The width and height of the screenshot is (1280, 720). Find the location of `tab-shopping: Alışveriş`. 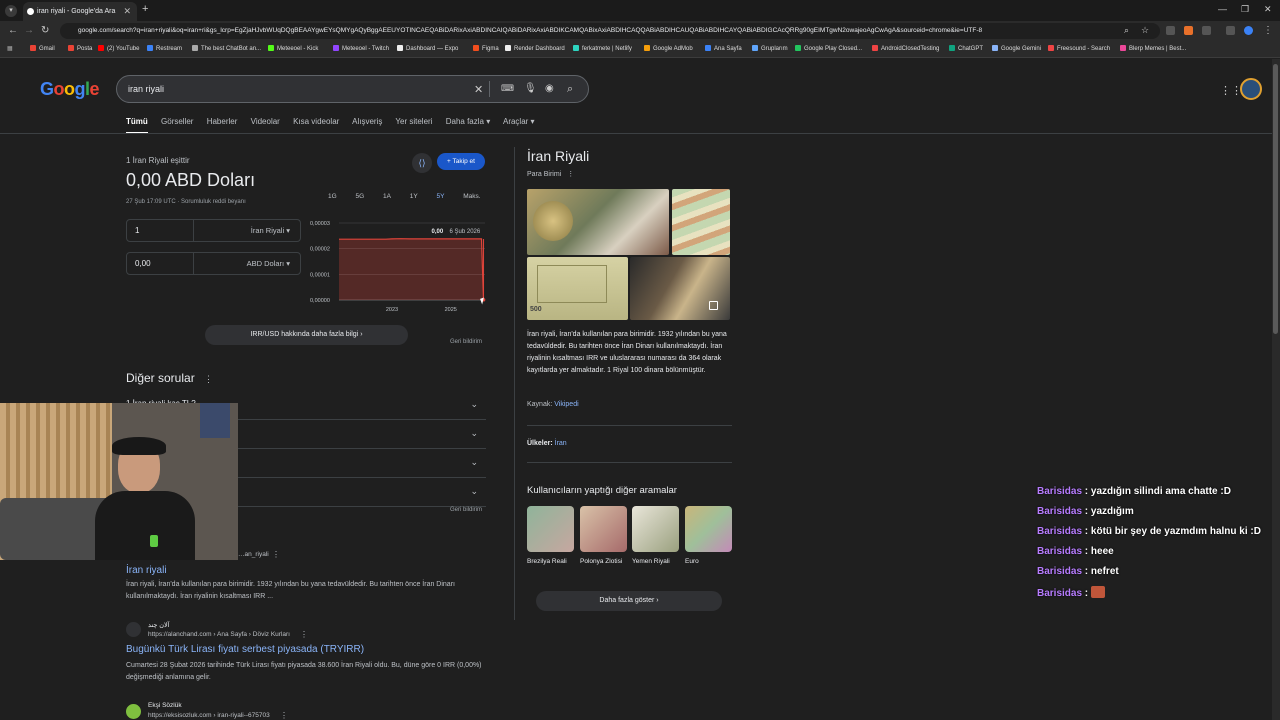

tab-shopping: Alışveriş is located at coordinates (367, 121).